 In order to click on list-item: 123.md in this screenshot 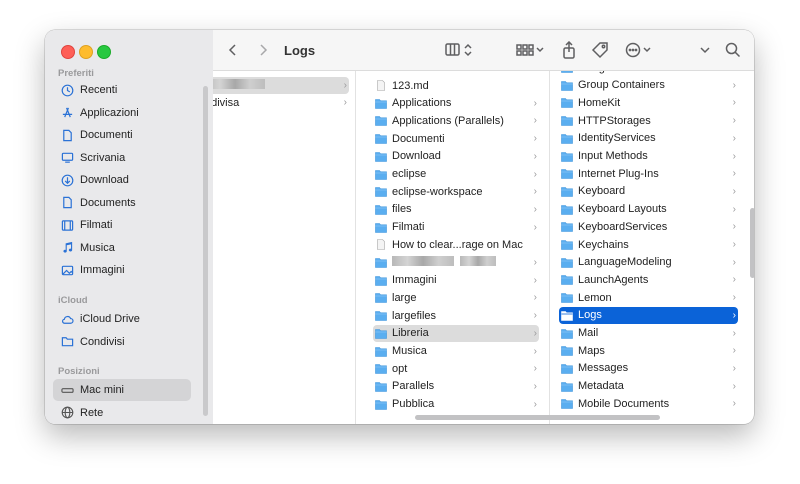, I will do `click(456, 85)`.